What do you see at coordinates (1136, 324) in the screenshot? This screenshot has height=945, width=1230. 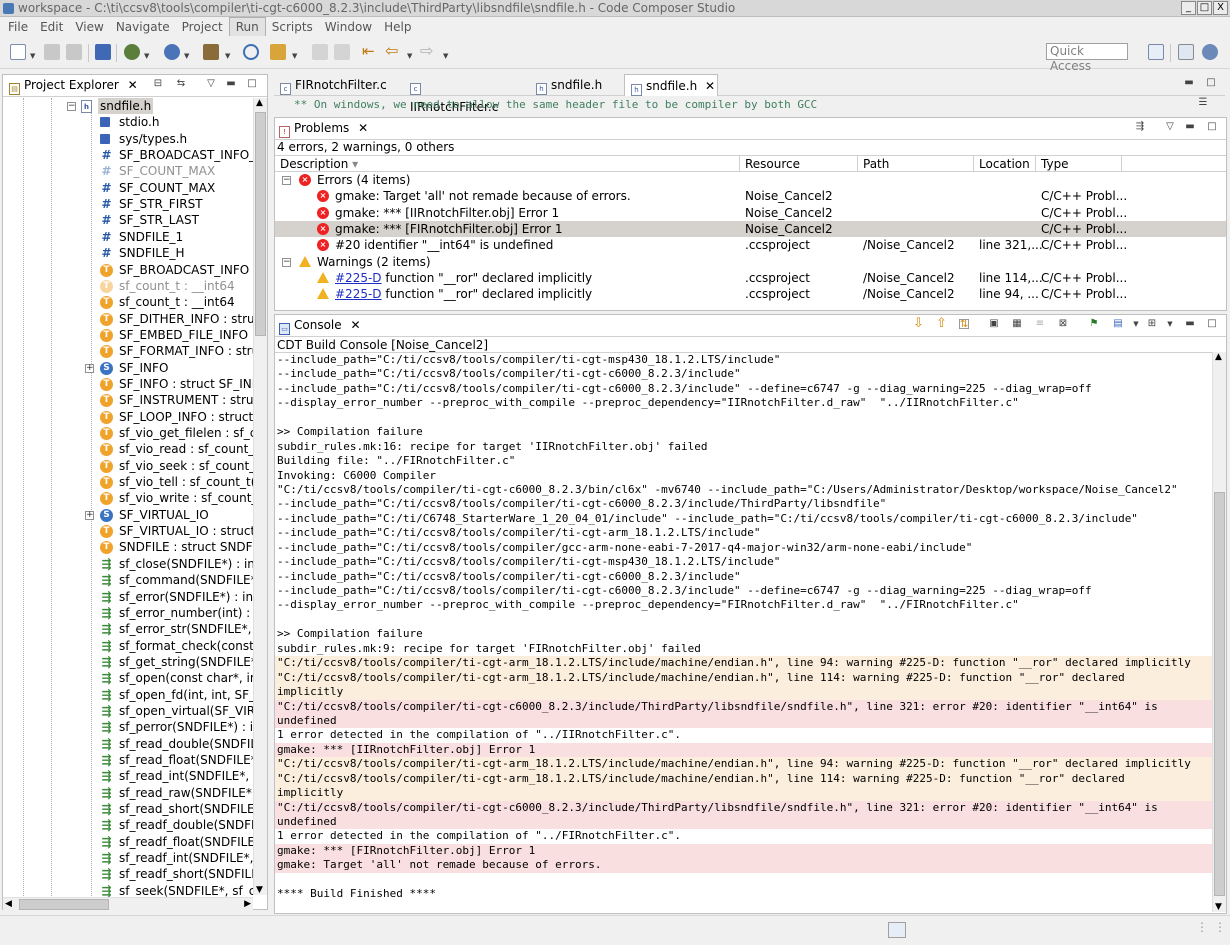 I see `display-dropdown-icon: ▼` at bounding box center [1136, 324].